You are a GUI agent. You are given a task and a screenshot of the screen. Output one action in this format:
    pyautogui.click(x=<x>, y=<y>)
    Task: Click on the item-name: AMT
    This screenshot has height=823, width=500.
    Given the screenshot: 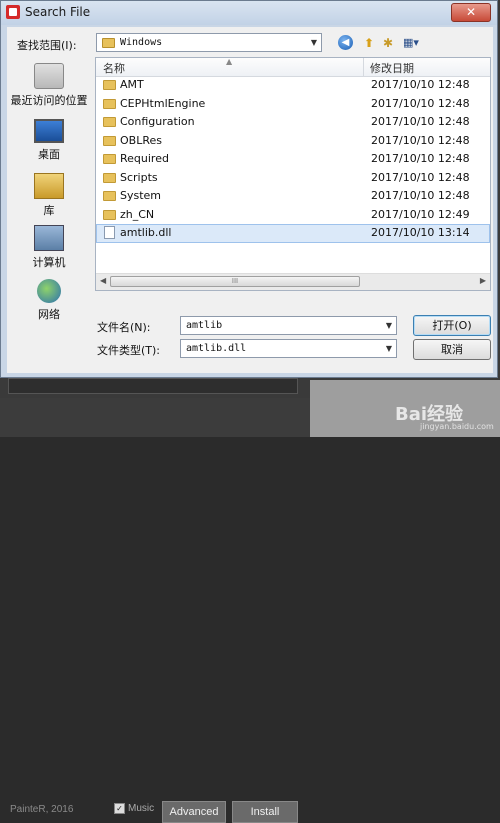 What is the action you would take?
    pyautogui.click(x=132, y=84)
    